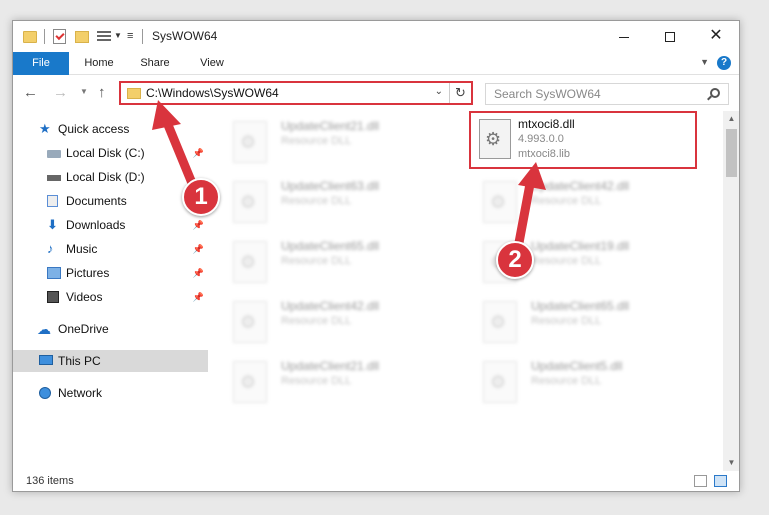 The height and width of the screenshot is (515, 769). What do you see at coordinates (44, 329) in the screenshot?
I see `cloud-icon: ☁` at bounding box center [44, 329].